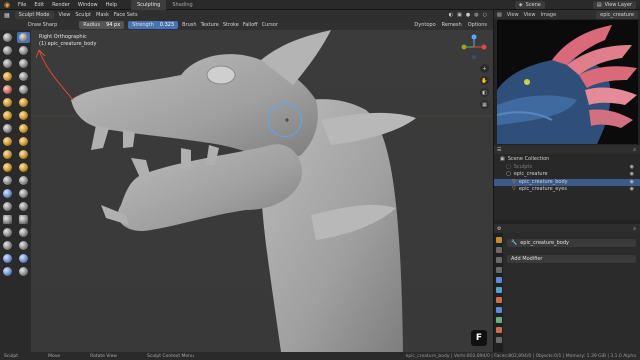 The height and width of the screenshot is (360, 640). I want to click on tool-mesh-filter, so click(7, 232).